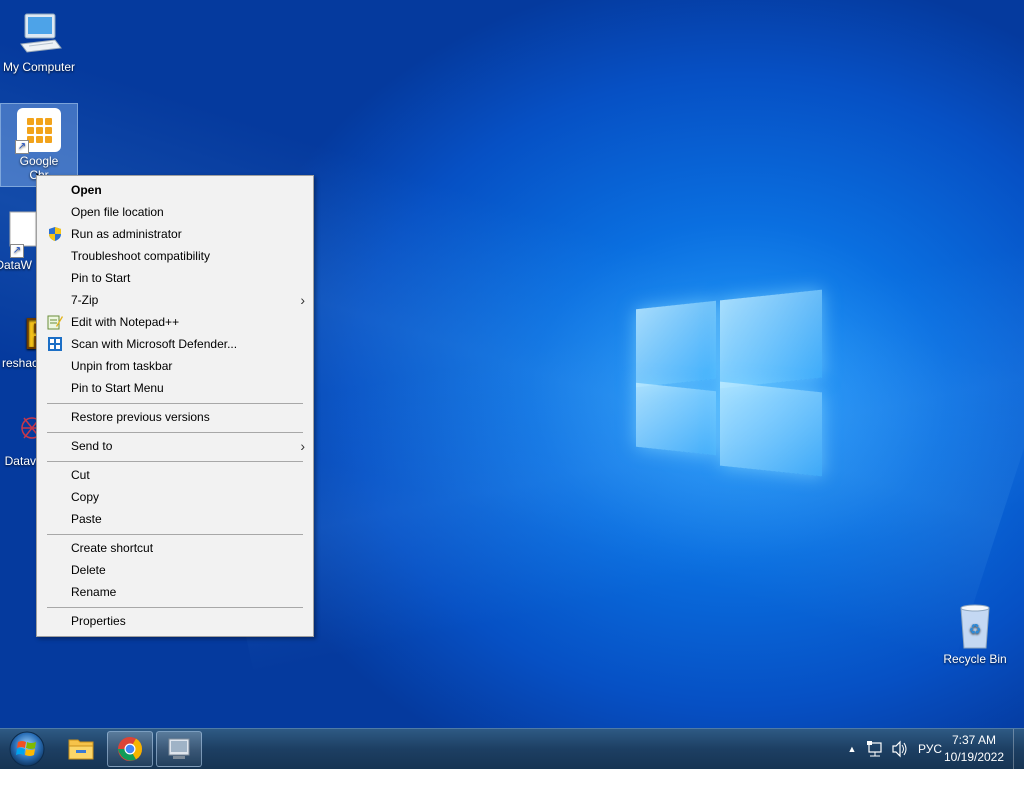 The height and width of the screenshot is (785, 1024). I want to click on show-hidden-icons-button: ▲, so click(852, 749).